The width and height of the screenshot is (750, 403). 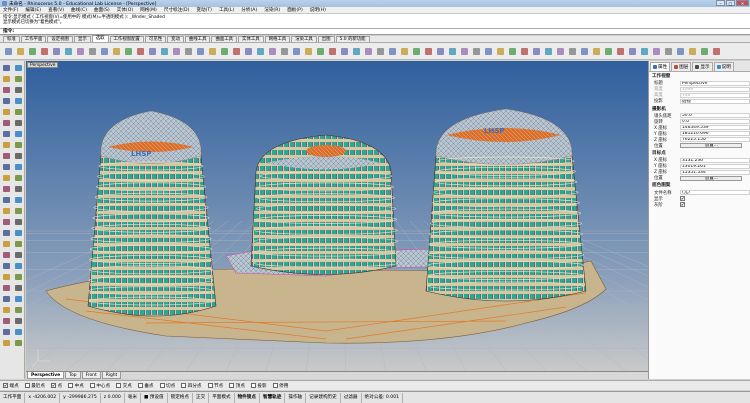 I want to click on toolbar-tab: 工作平面, so click(x=33, y=39).